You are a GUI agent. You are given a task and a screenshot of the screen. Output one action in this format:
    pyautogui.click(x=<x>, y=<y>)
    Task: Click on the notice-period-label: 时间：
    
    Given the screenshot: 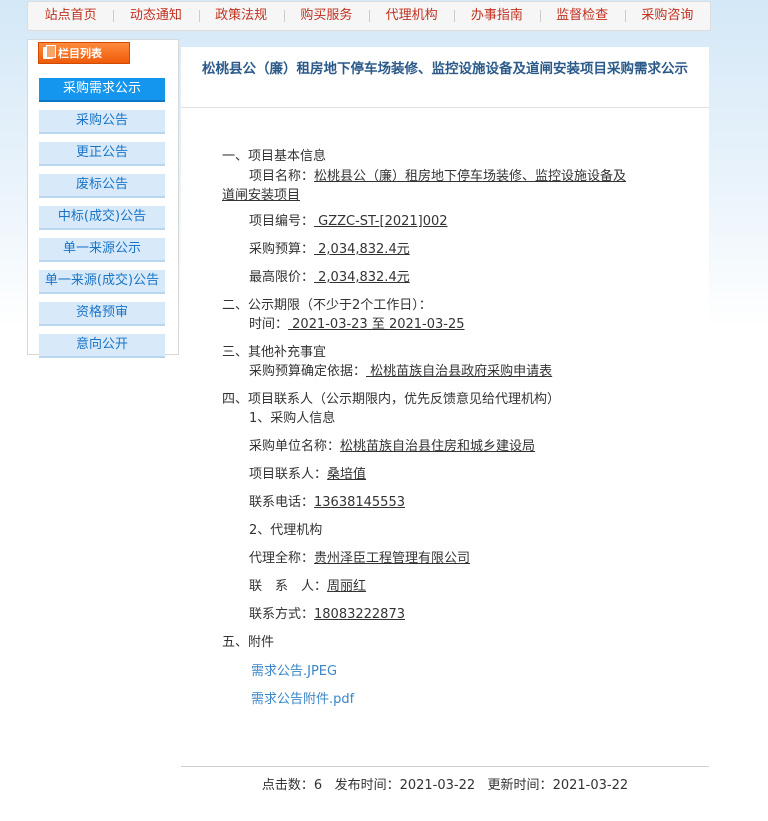 What is the action you would take?
    pyautogui.click(x=269, y=324)
    